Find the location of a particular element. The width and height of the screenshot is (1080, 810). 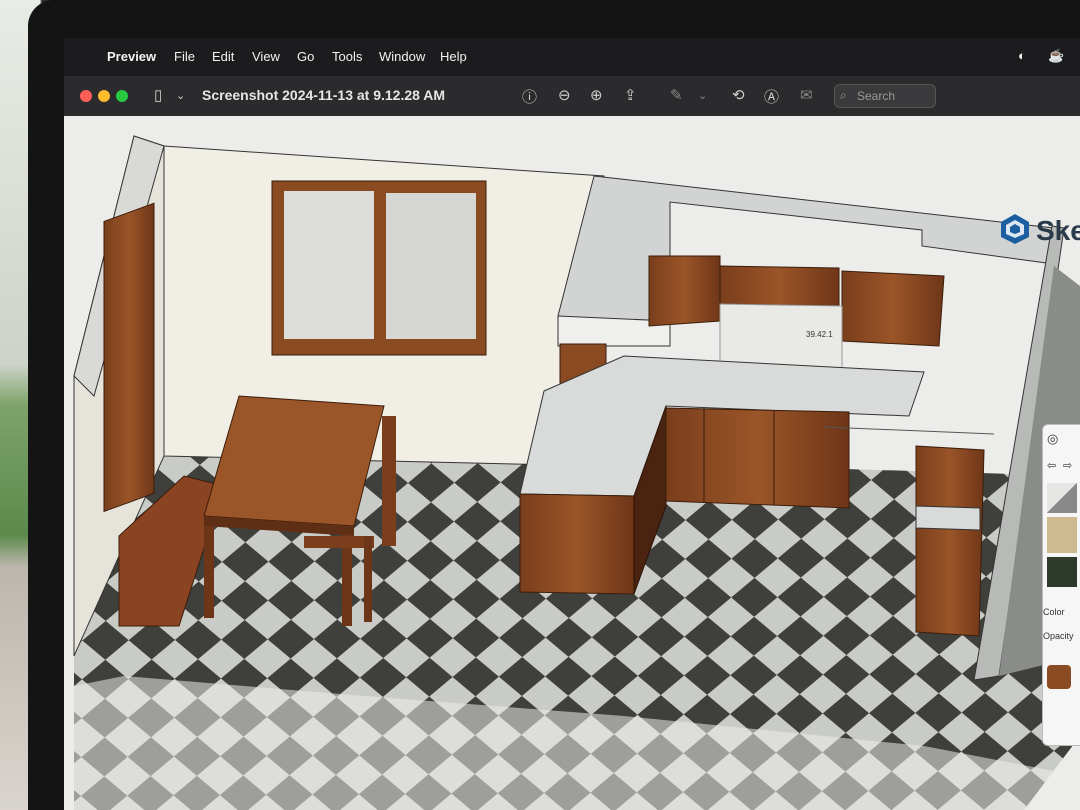

tall-cabinet-top is located at coordinates (948, 518).